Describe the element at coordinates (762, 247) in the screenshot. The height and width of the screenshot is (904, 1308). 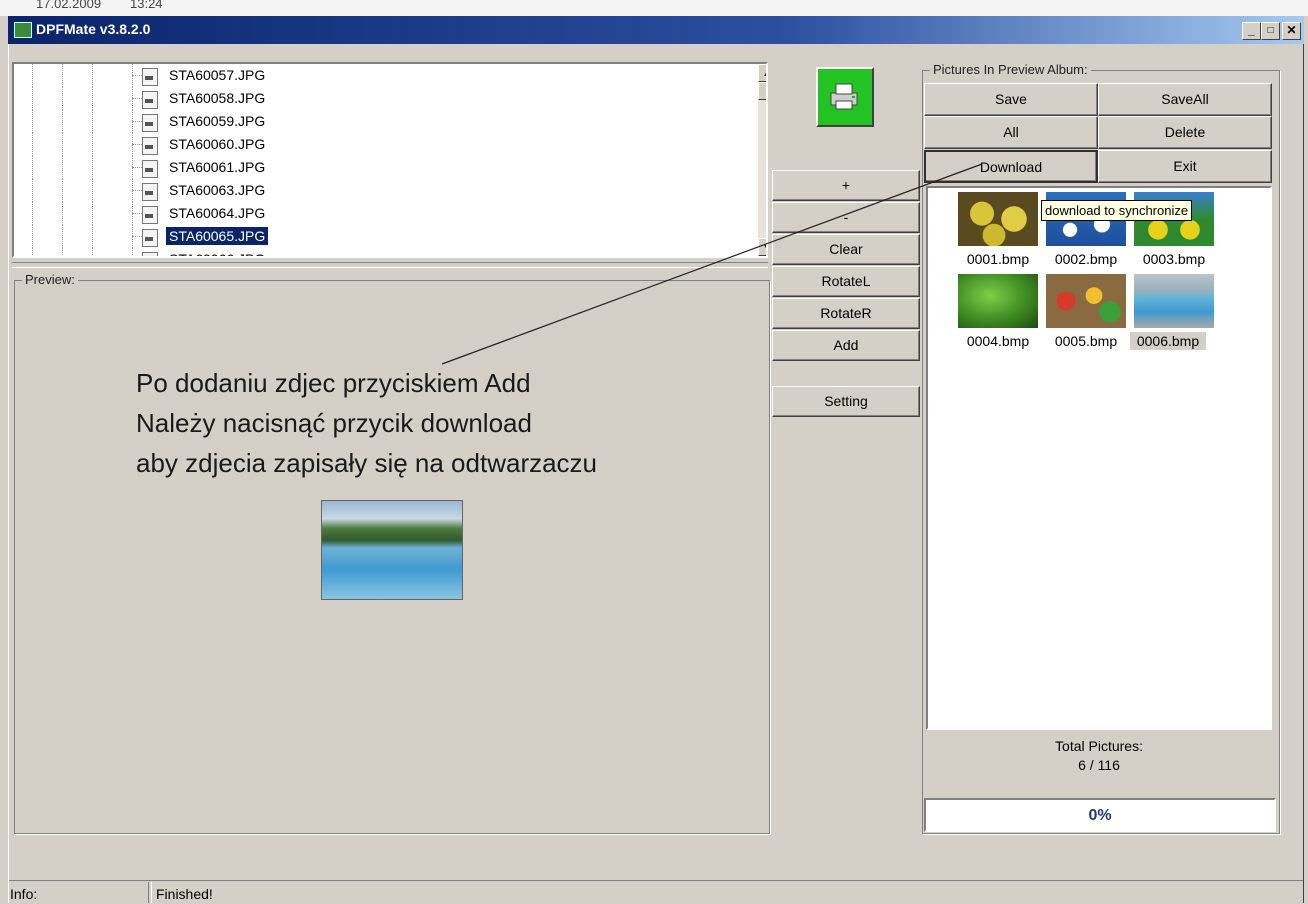
I see `scroll-down-arrow-icon: ▼` at that location.